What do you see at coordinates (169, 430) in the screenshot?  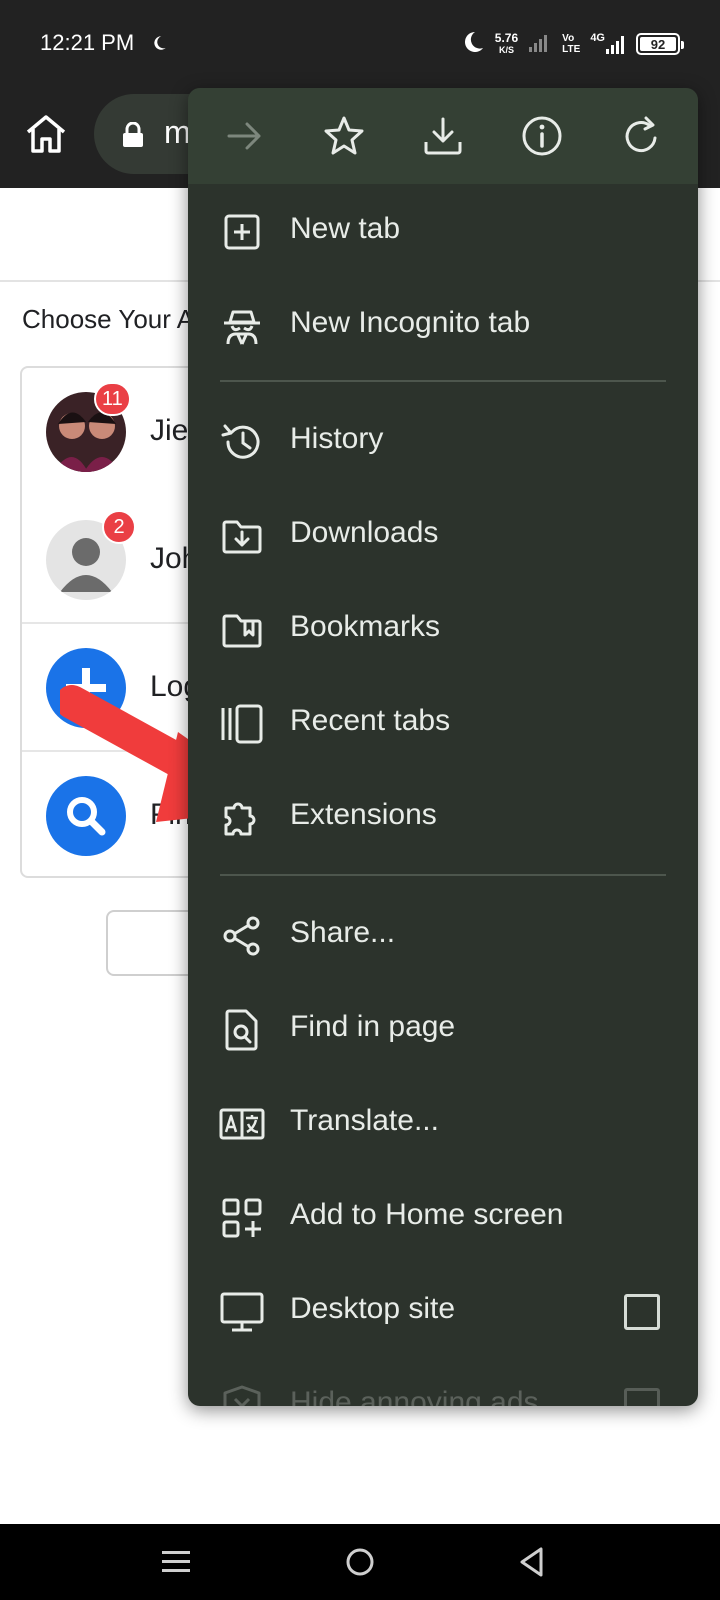 I see `account-name: Jie` at bounding box center [169, 430].